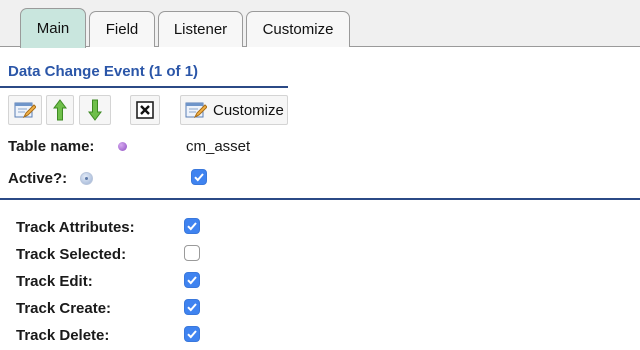 The image size is (640, 350). What do you see at coordinates (75, 227) in the screenshot?
I see `track-attributes-label: Track Attributes:` at bounding box center [75, 227].